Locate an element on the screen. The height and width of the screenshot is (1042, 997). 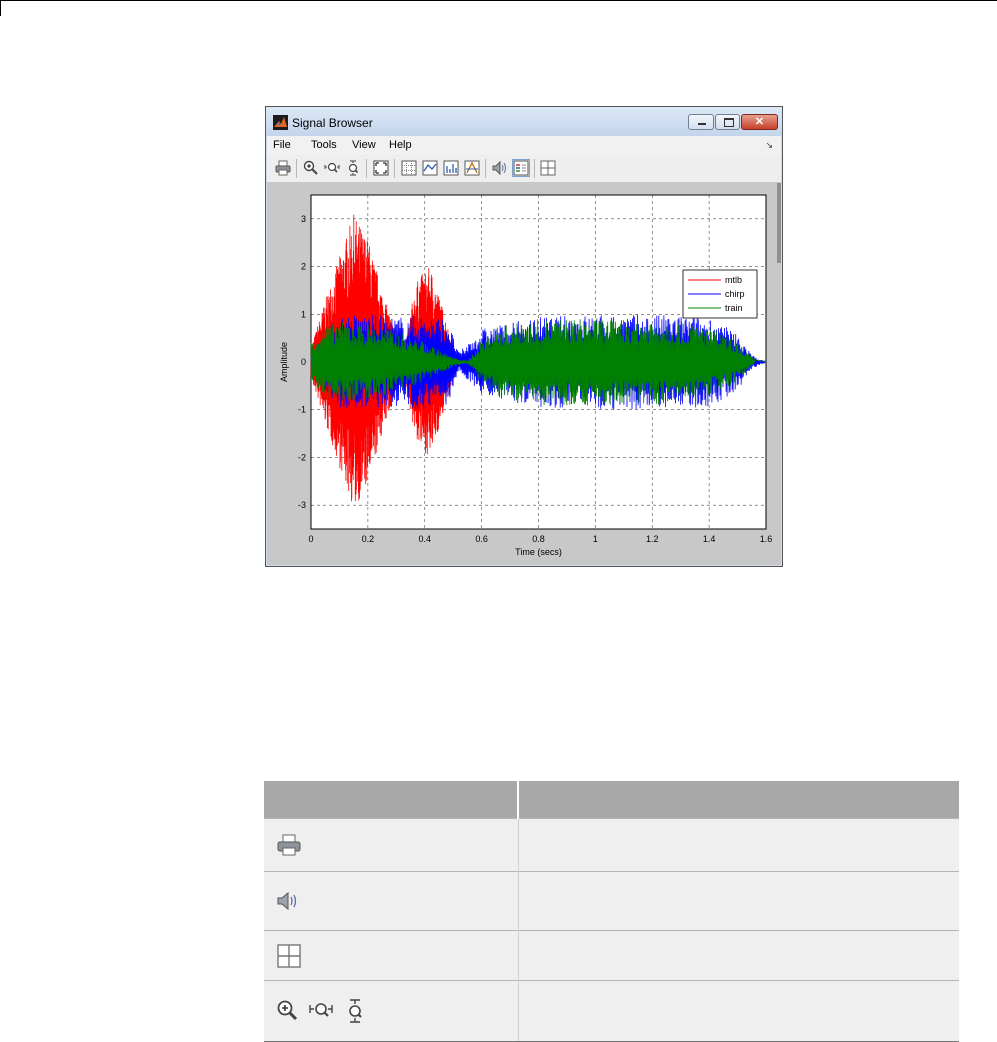
toolbar is located at coordinates (524, 169).